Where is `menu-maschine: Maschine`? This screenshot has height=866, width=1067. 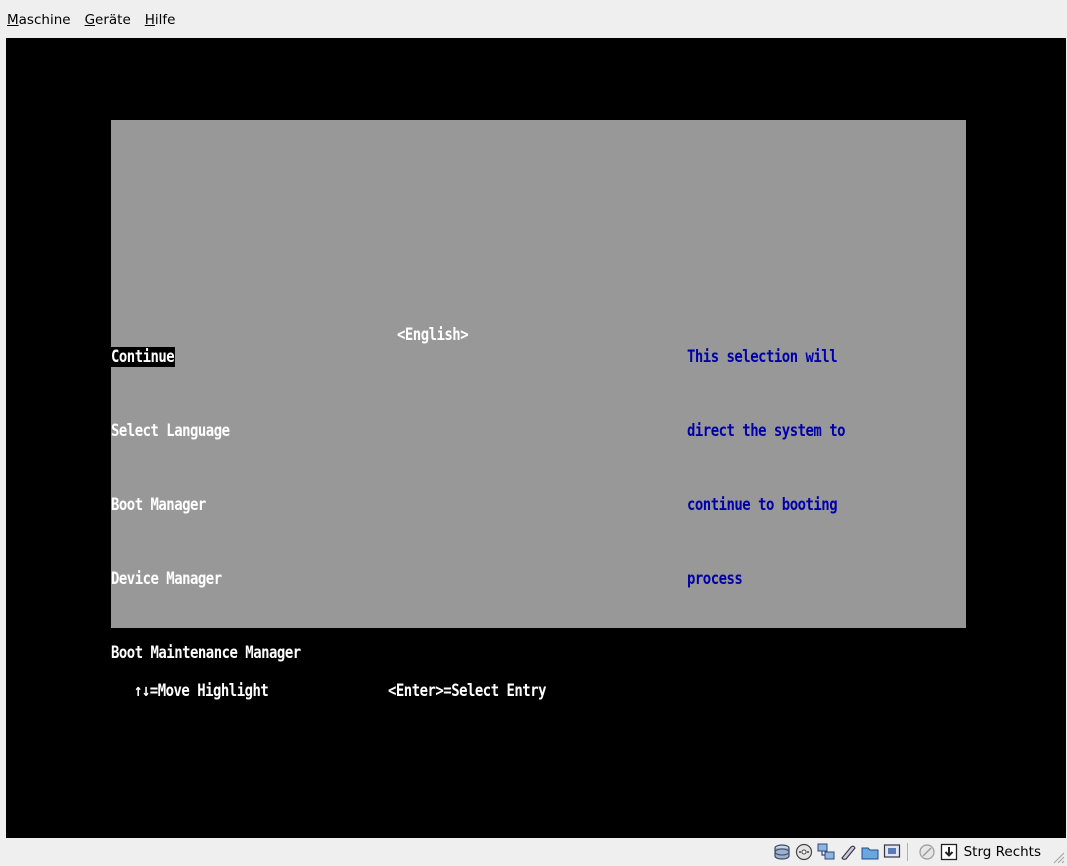
menu-maschine: Maschine is located at coordinates (39, 20).